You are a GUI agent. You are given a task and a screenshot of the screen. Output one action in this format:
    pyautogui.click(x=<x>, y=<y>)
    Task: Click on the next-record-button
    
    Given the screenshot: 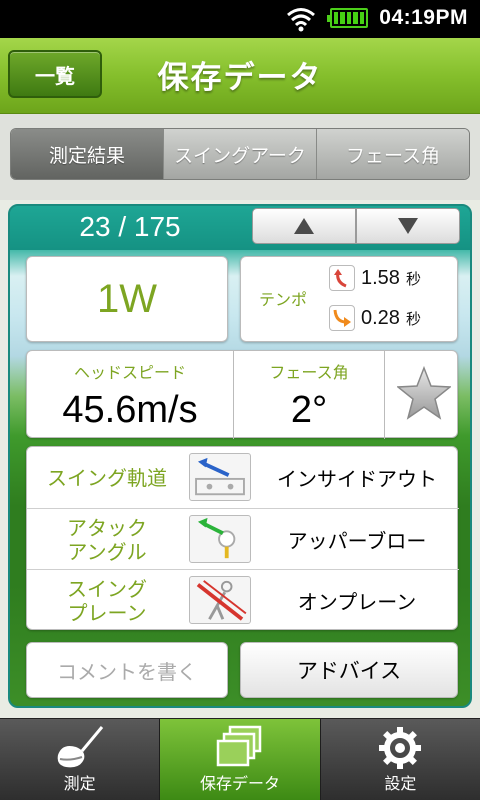 What is the action you would take?
    pyautogui.click(x=408, y=226)
    